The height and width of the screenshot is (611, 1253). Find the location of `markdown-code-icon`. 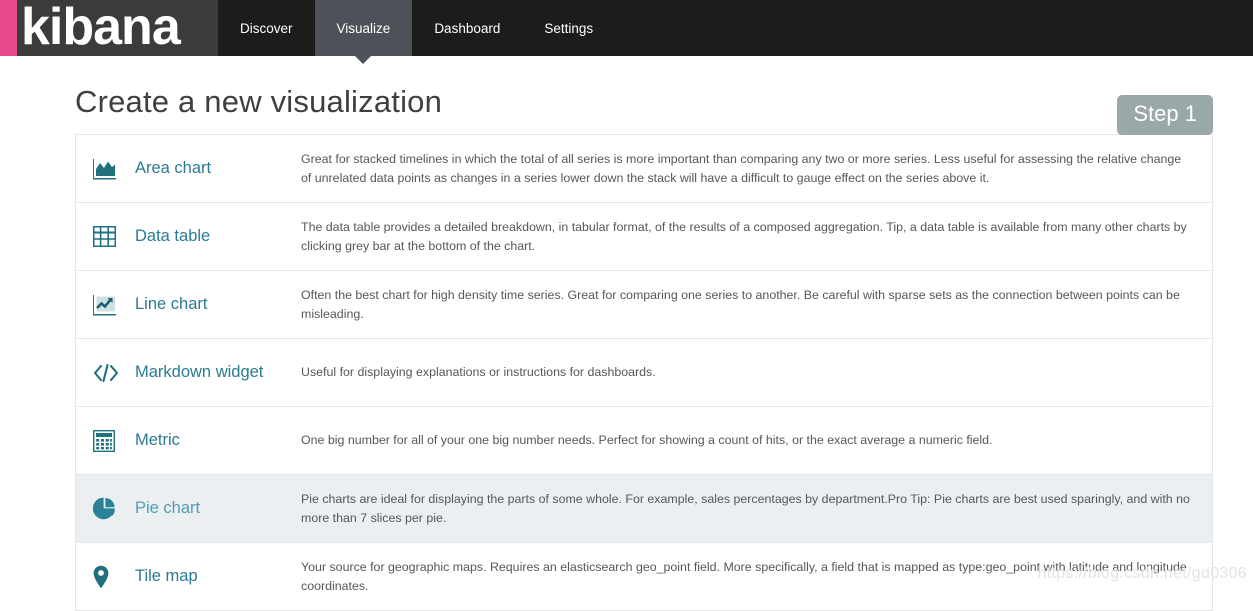

markdown-code-icon is located at coordinates (108, 373).